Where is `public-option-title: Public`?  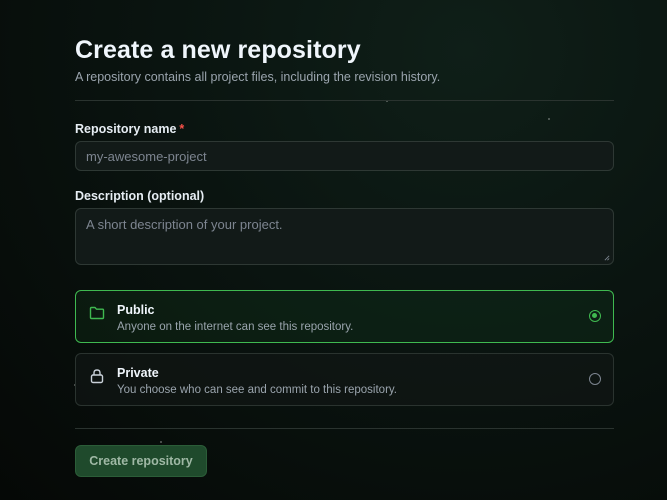
public-option-title: Public is located at coordinates (136, 310).